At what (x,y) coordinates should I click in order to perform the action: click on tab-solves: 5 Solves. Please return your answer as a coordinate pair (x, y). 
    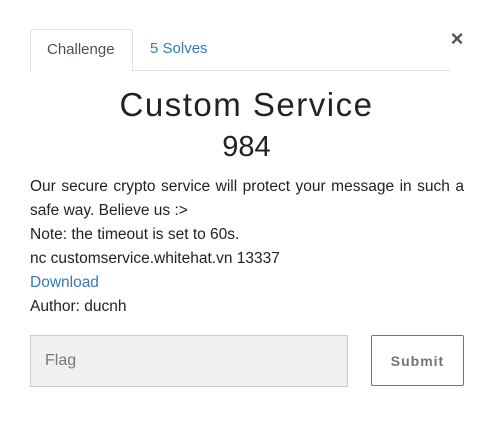
    Looking at the image, I should click on (179, 50).